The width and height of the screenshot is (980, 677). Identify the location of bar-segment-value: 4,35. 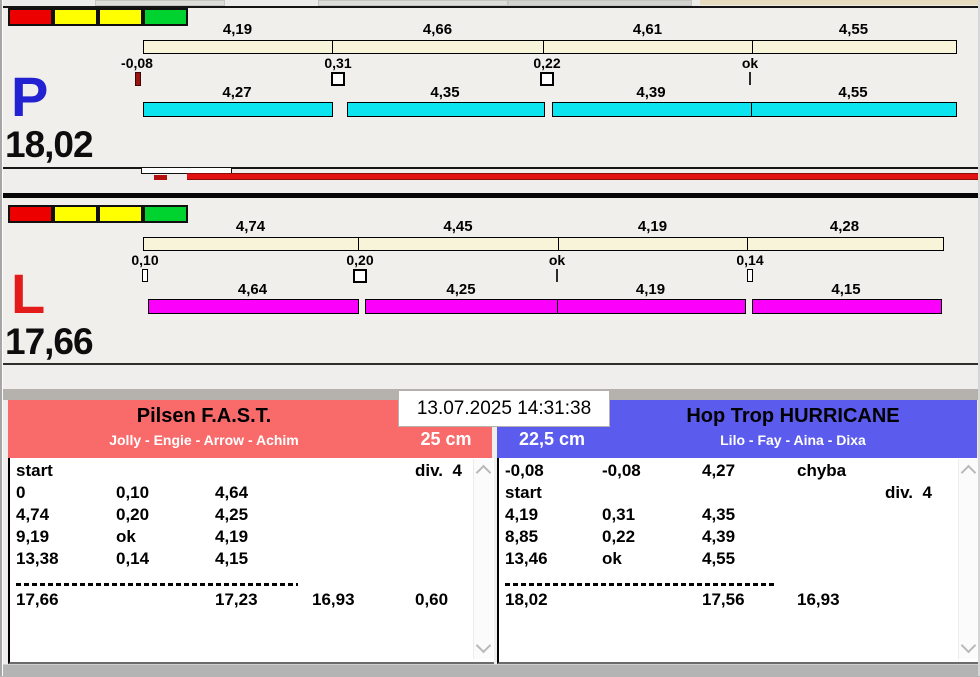
(445, 92).